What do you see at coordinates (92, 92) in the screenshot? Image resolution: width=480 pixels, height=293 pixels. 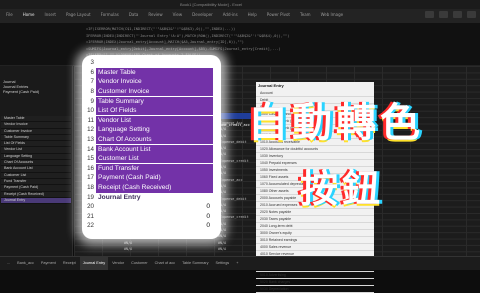 I see `row-number: 8` at bounding box center [92, 92].